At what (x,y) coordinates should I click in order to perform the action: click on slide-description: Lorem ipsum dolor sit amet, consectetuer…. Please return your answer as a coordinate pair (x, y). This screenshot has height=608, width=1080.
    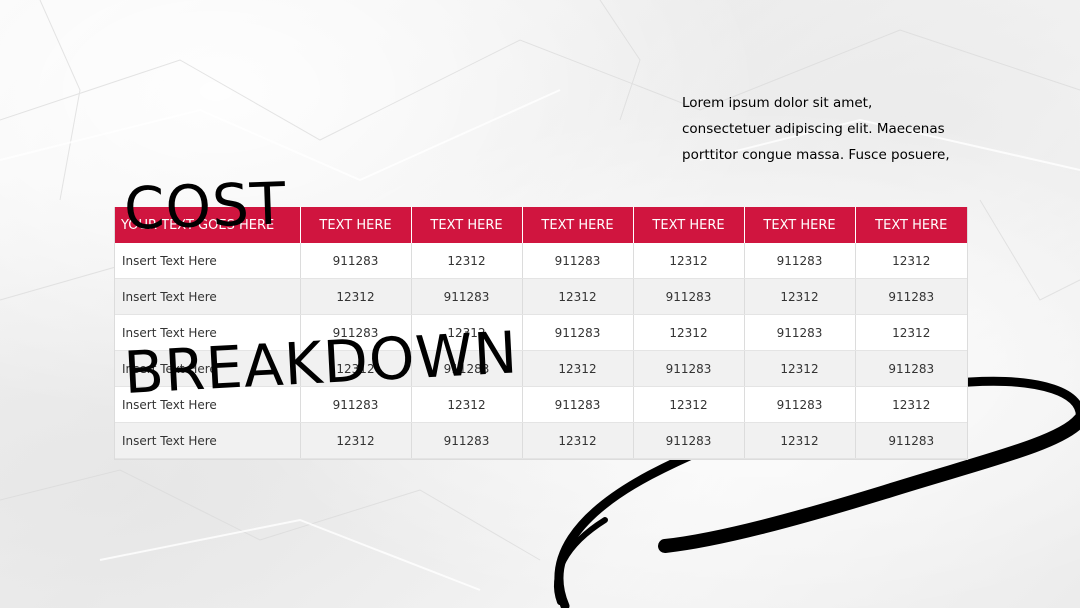
    Looking at the image, I should click on (816, 129).